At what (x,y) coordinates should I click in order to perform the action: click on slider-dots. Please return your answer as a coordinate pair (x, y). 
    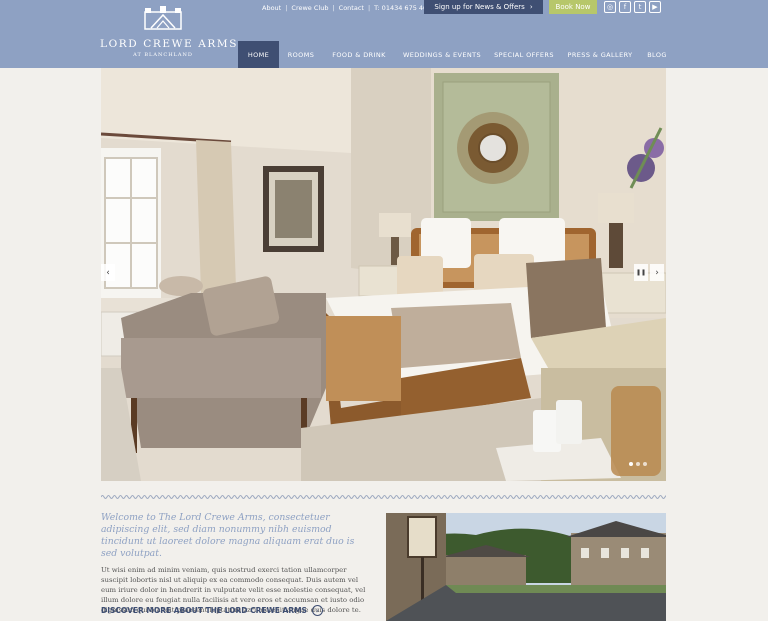
    Looking at the image, I should click on (638, 464).